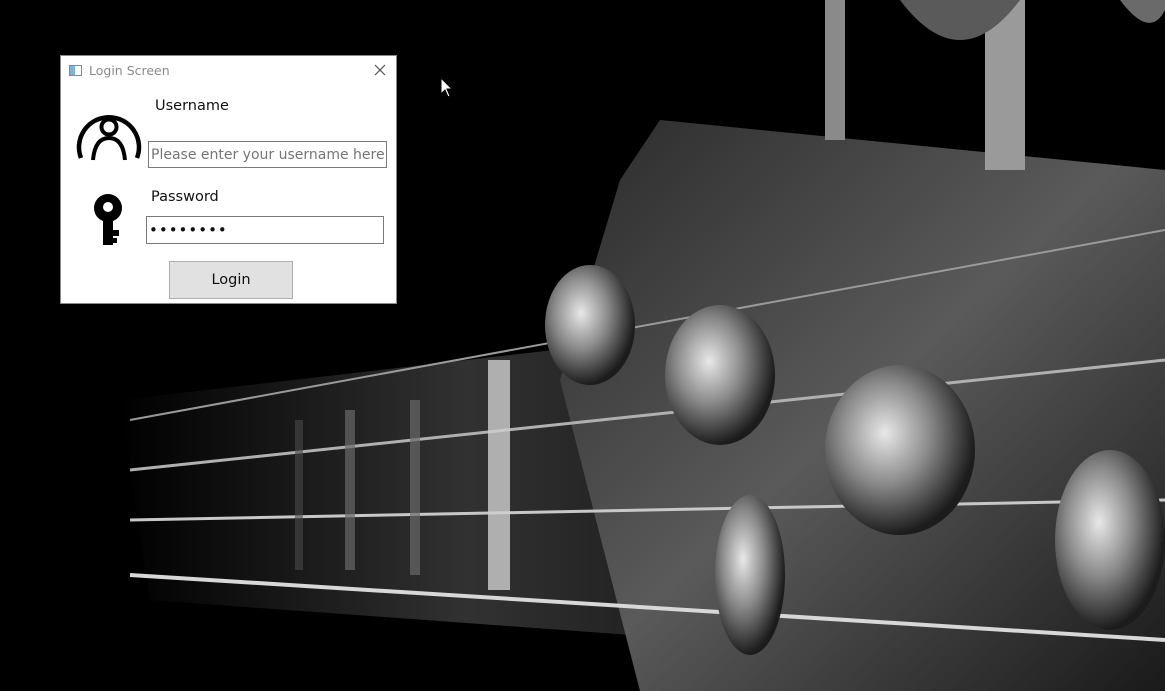 This screenshot has height=691, width=1165. I want to click on password-label: Password, so click(185, 197).